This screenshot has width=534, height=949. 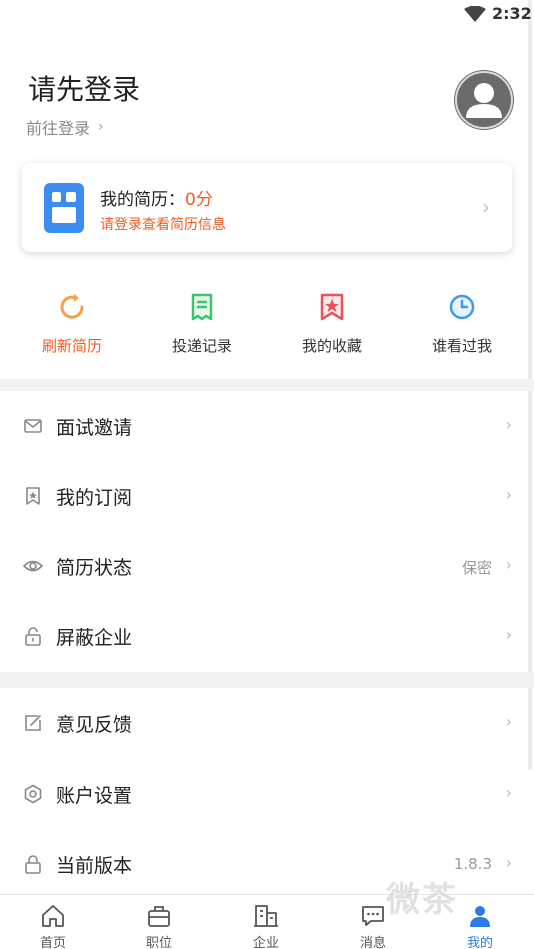 I want to click on home-icon, so click(x=53, y=916).